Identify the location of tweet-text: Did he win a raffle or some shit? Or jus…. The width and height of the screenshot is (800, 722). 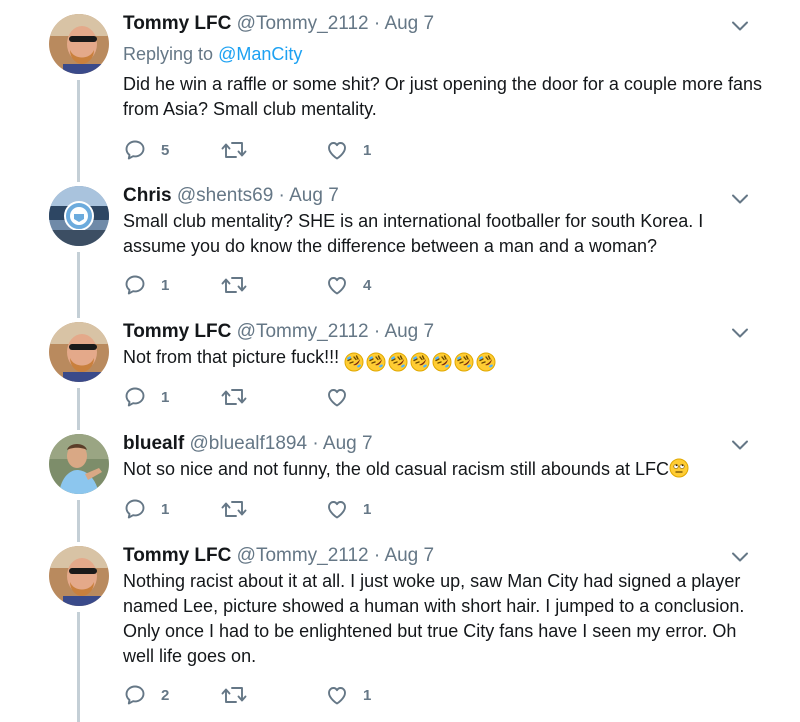
(443, 96).